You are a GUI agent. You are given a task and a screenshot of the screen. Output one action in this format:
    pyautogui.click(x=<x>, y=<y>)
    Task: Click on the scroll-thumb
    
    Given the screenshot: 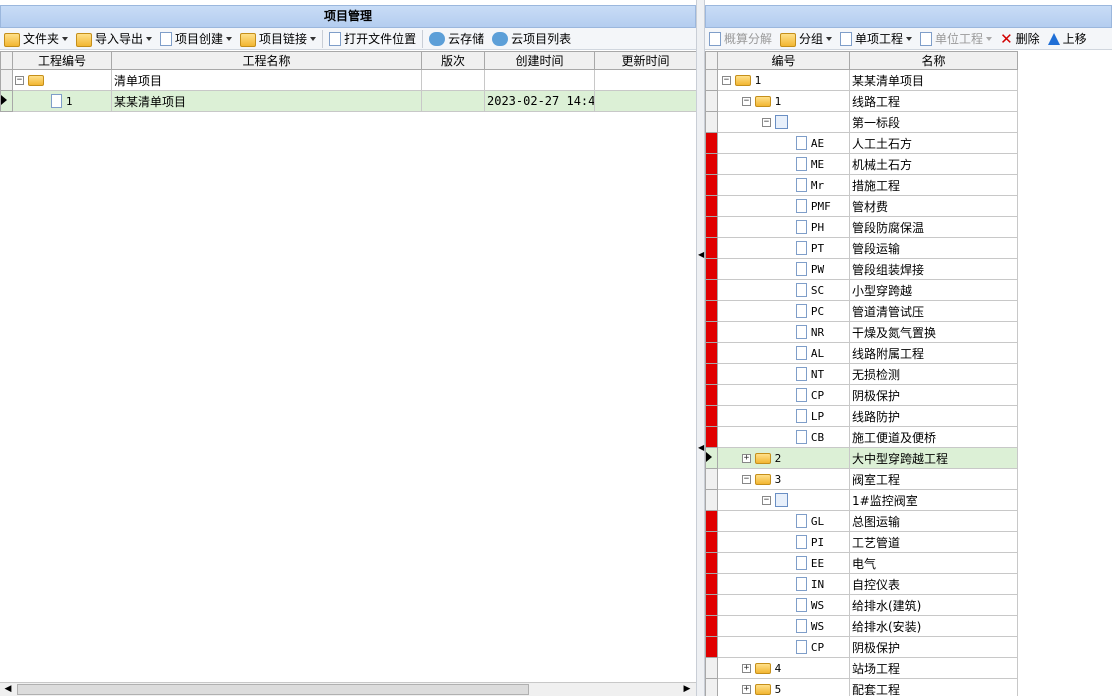 What is the action you would take?
    pyautogui.click(x=273, y=689)
    